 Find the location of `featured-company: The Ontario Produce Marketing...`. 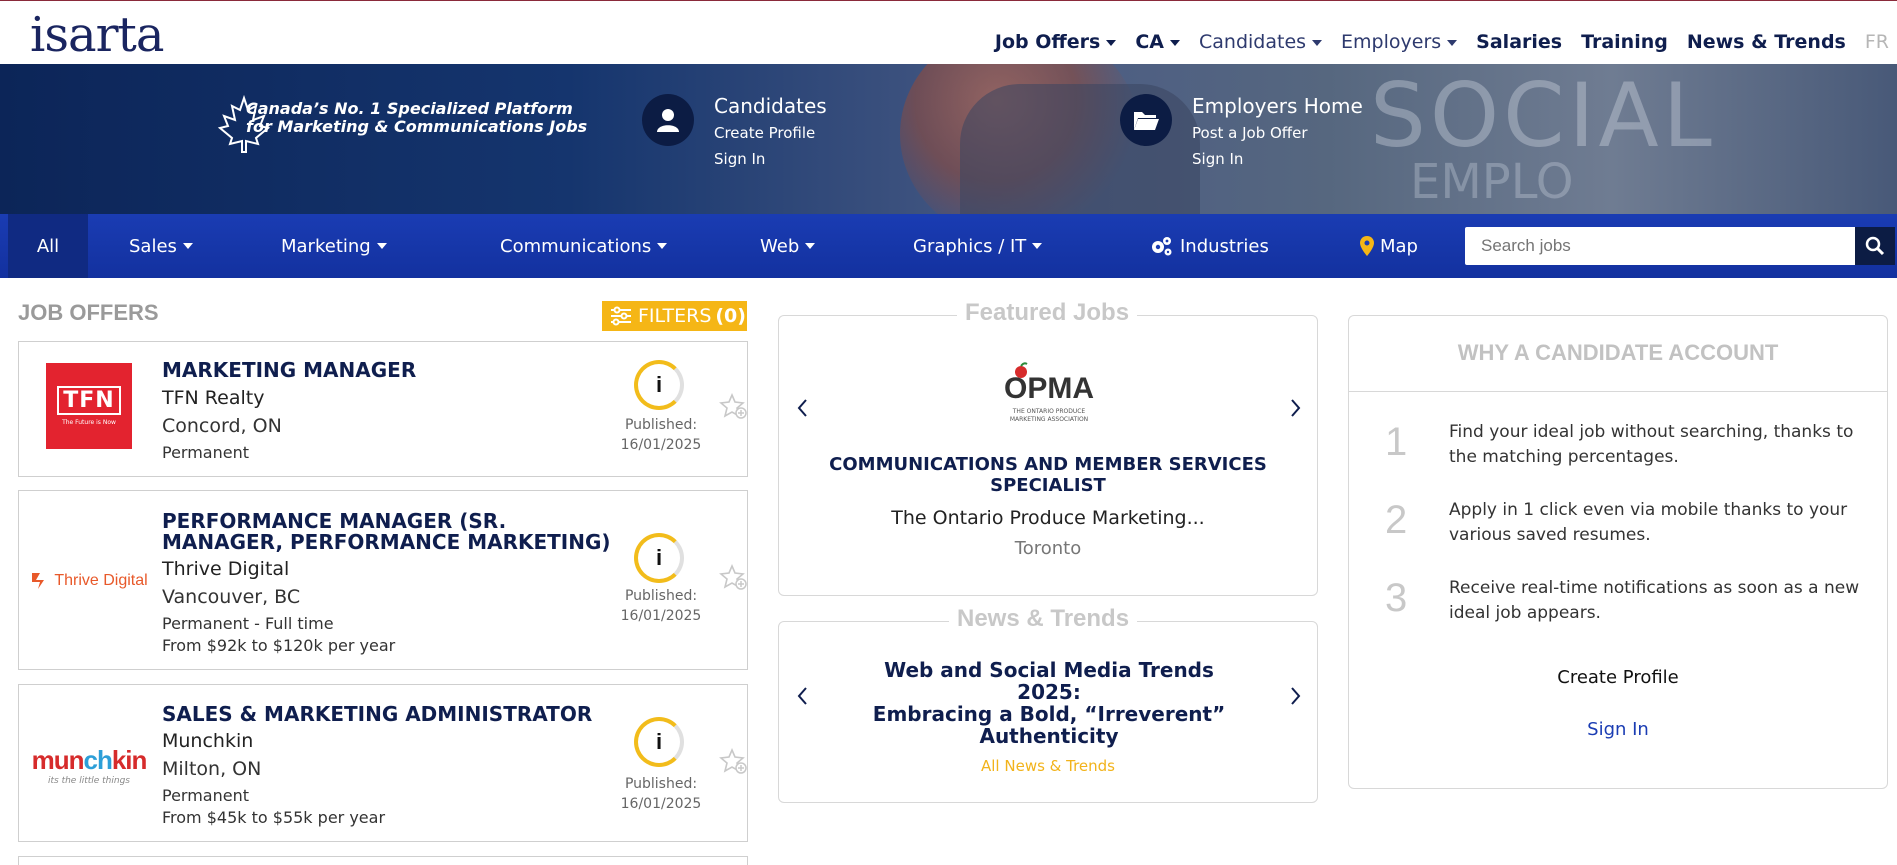

featured-company: The Ontario Produce Marketing... is located at coordinates (1048, 518).